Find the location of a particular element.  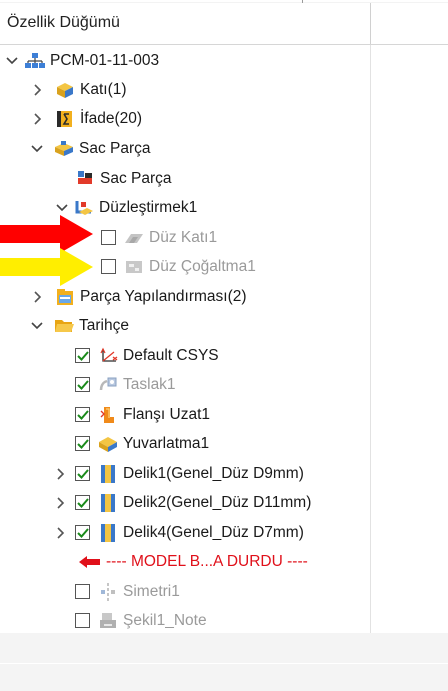

expression-icon is located at coordinates (65, 119).